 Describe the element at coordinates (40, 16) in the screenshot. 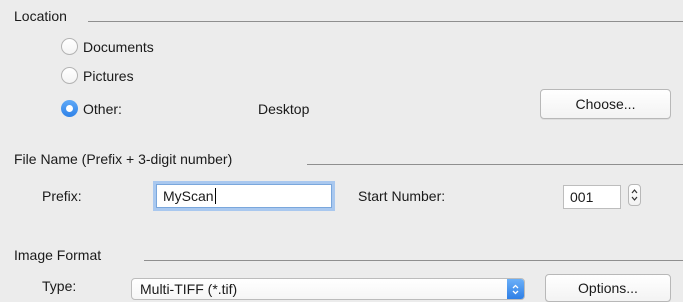

I see `location-section-title: Location` at that location.